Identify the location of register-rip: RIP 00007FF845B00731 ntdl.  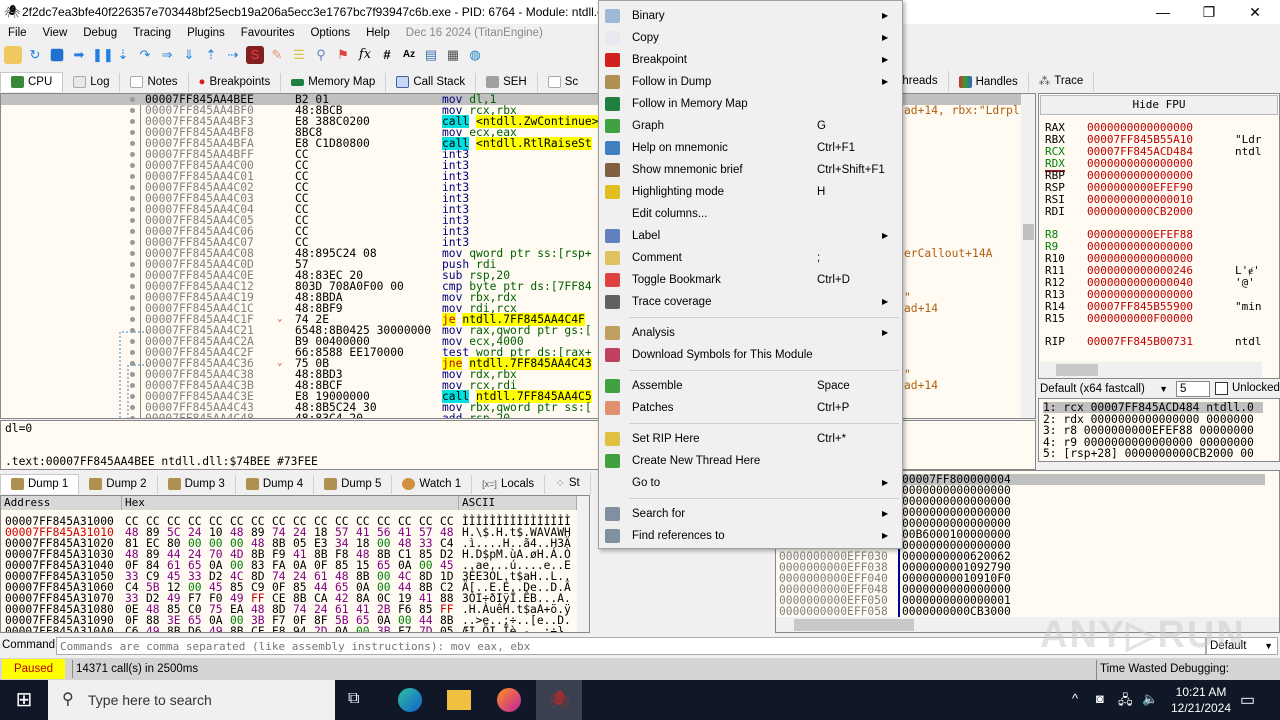
(1155, 341).